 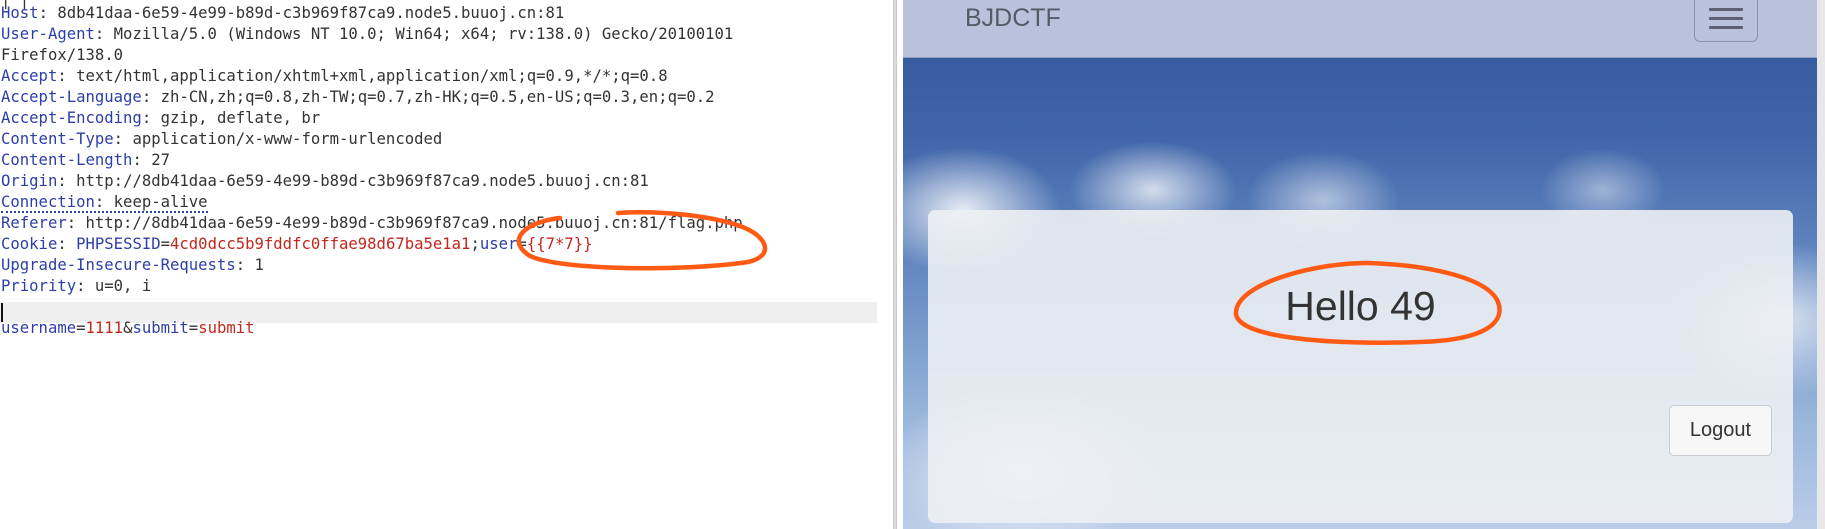 What do you see at coordinates (226, 328) in the screenshot?
I see `body-param-value: submit` at bounding box center [226, 328].